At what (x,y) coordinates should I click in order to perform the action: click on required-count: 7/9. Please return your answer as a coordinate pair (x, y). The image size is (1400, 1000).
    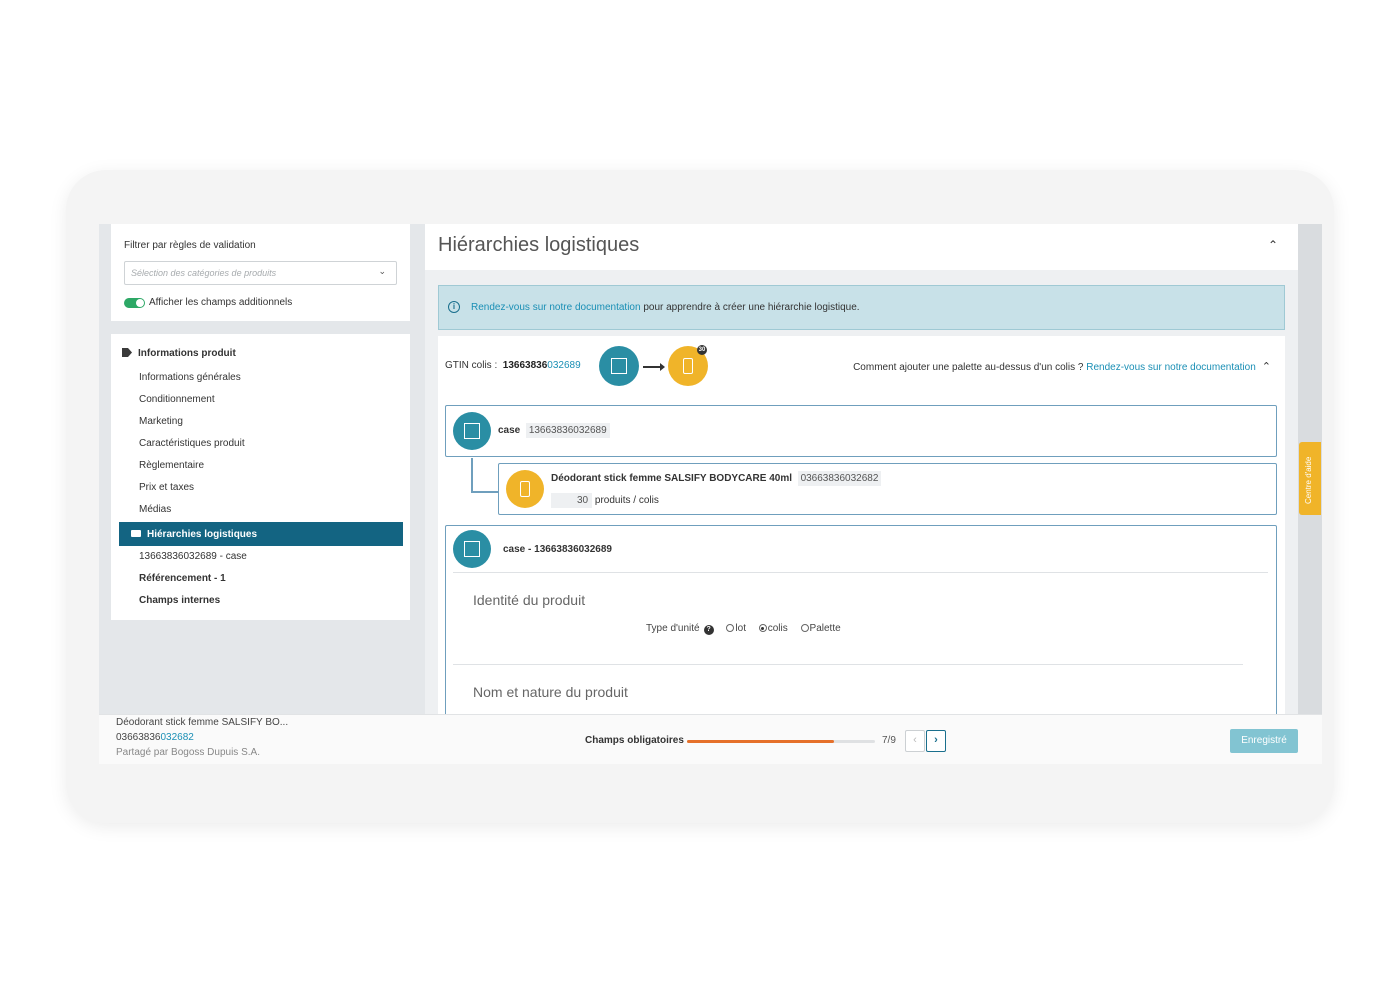
    Looking at the image, I should click on (889, 740).